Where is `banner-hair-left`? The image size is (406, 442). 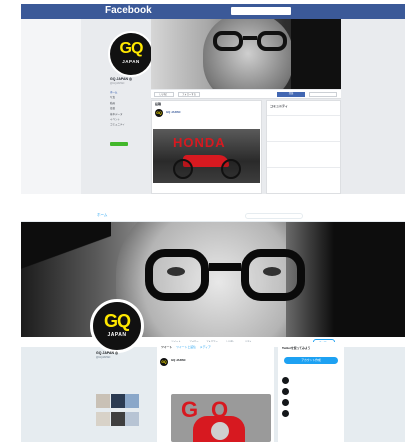 banner-hair-left is located at coordinates (66, 252).